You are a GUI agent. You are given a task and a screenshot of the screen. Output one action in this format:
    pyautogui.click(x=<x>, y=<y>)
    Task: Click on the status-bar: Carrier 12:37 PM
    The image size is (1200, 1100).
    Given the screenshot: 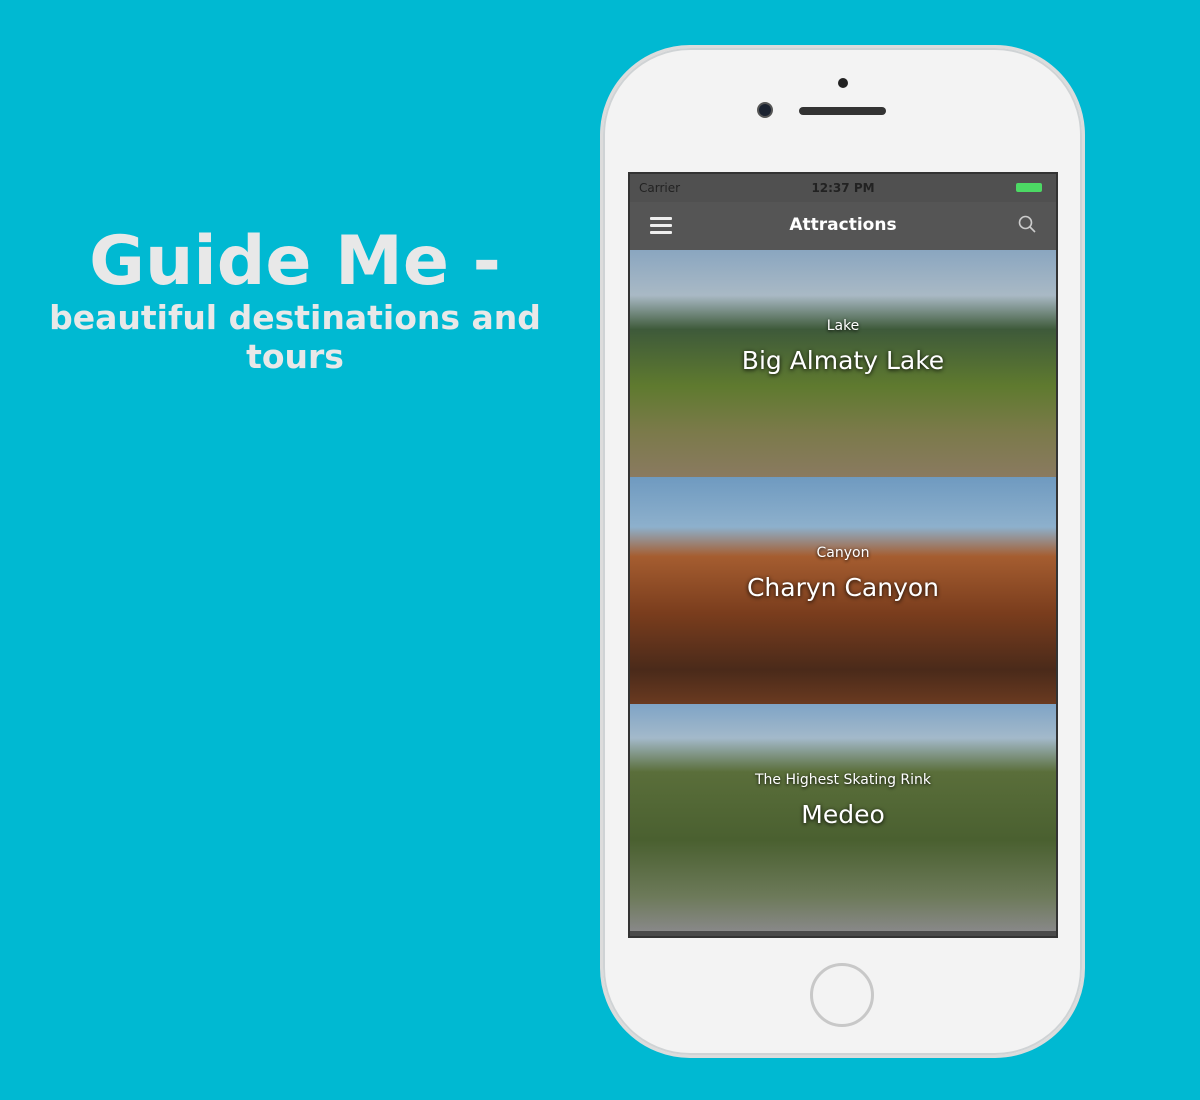 What is the action you would take?
    pyautogui.click(x=843, y=188)
    